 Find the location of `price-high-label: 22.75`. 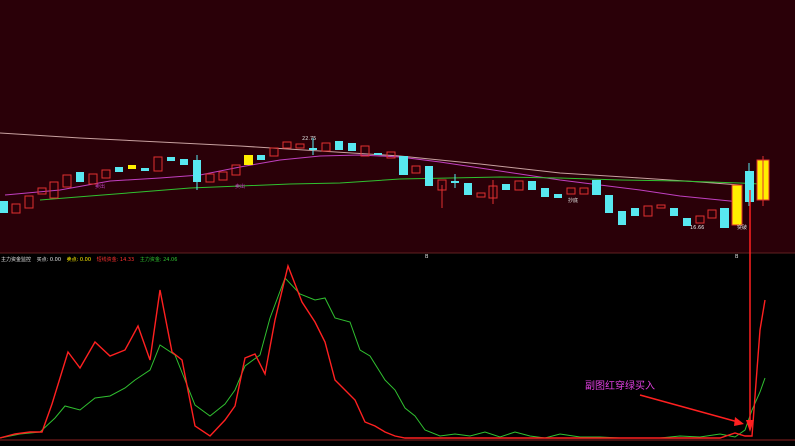

price-high-label: 22.75 is located at coordinates (309, 139).